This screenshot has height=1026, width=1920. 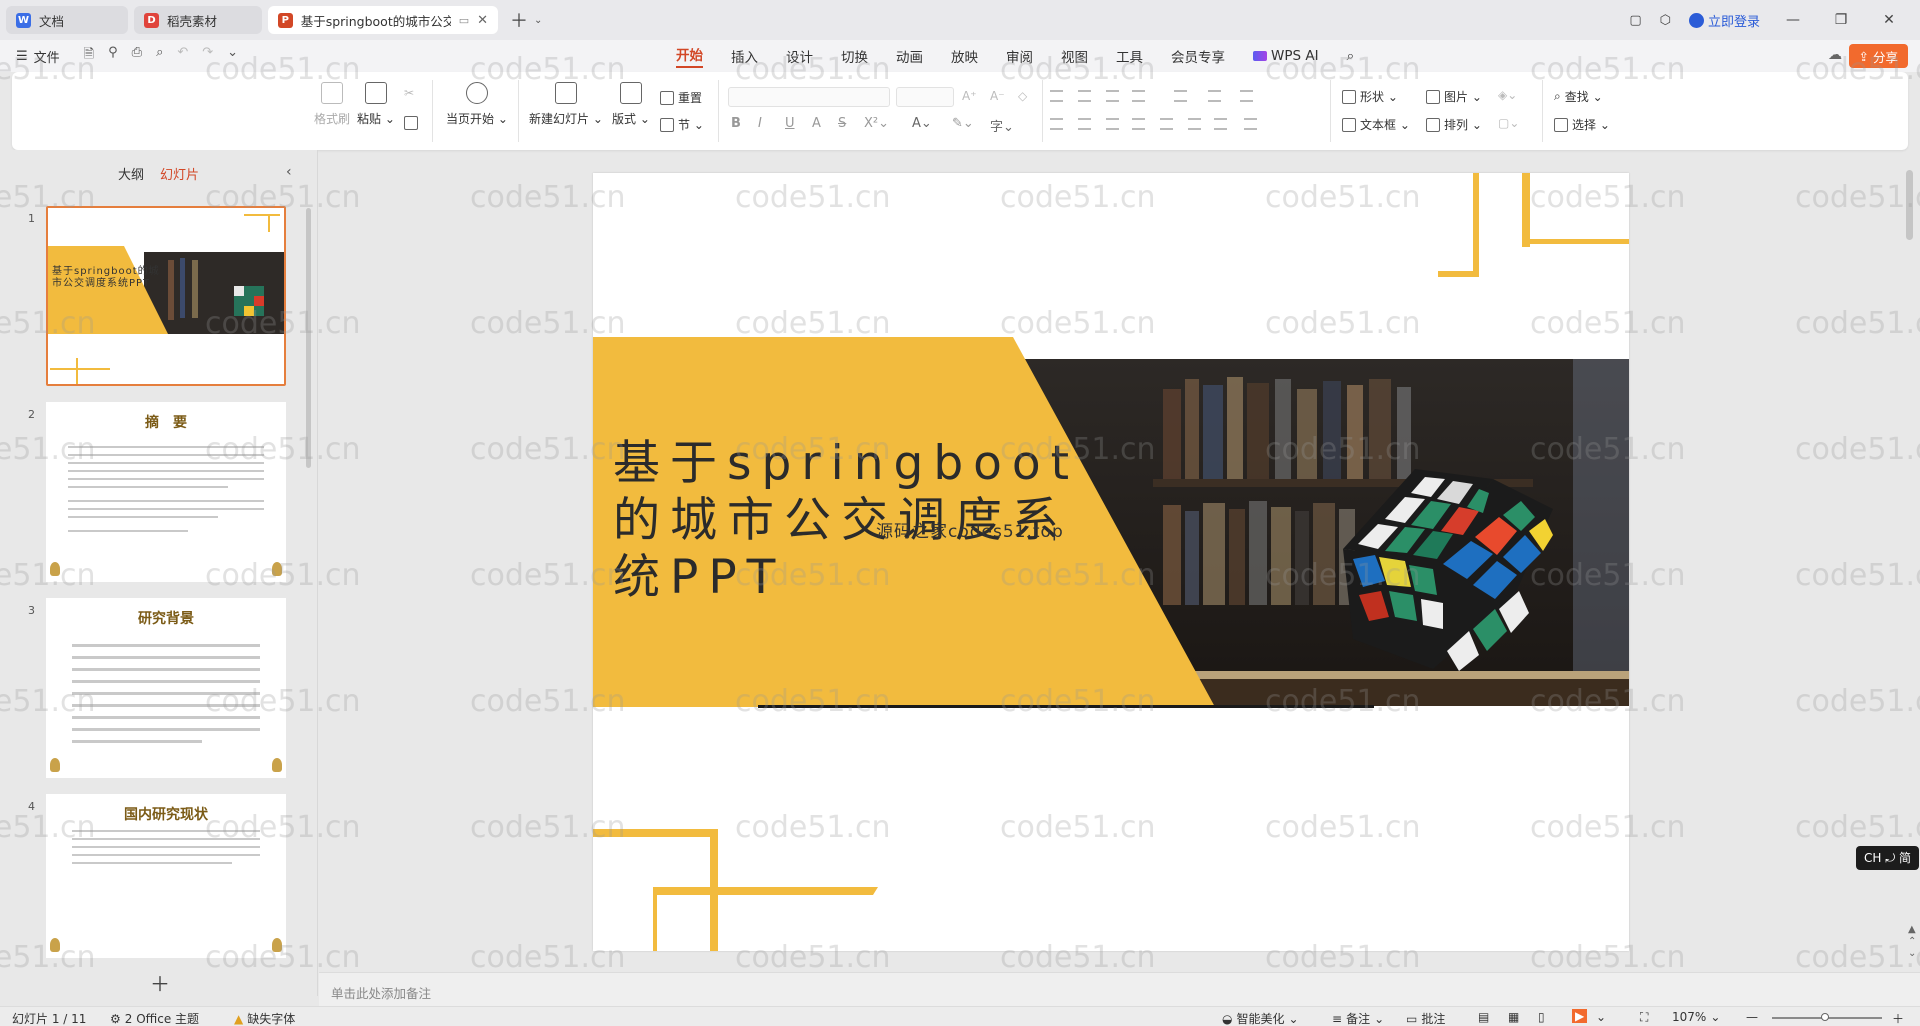 What do you see at coordinates (198, 20) in the screenshot?
I see `tab-daoke: D 稻壳素材` at bounding box center [198, 20].